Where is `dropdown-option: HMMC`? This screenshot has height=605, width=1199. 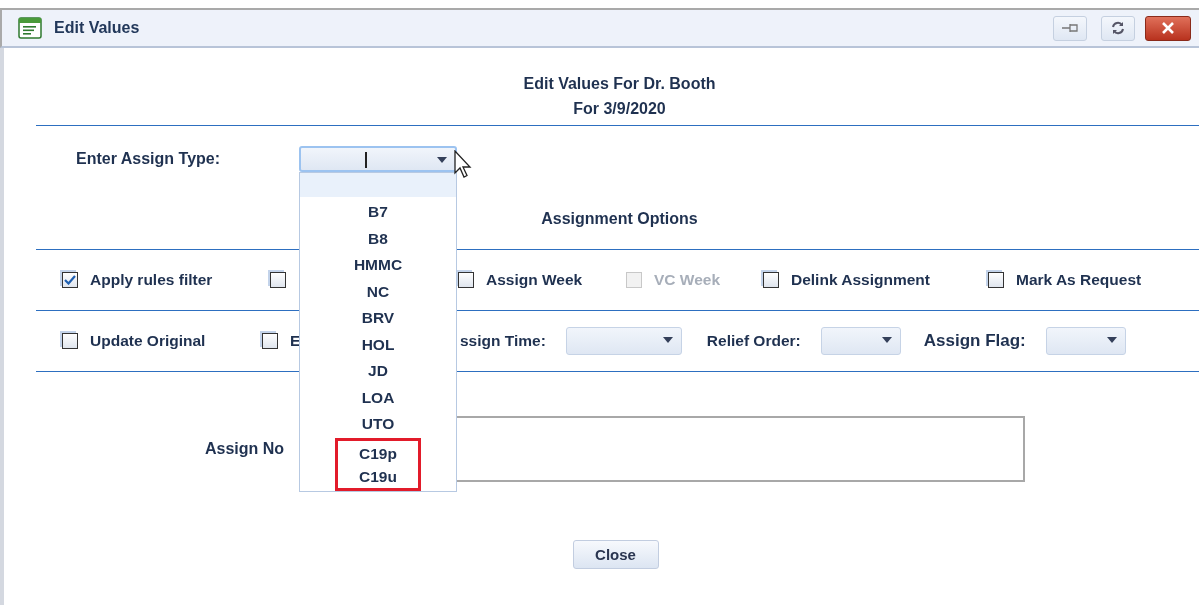
dropdown-option: HMMC is located at coordinates (378, 265).